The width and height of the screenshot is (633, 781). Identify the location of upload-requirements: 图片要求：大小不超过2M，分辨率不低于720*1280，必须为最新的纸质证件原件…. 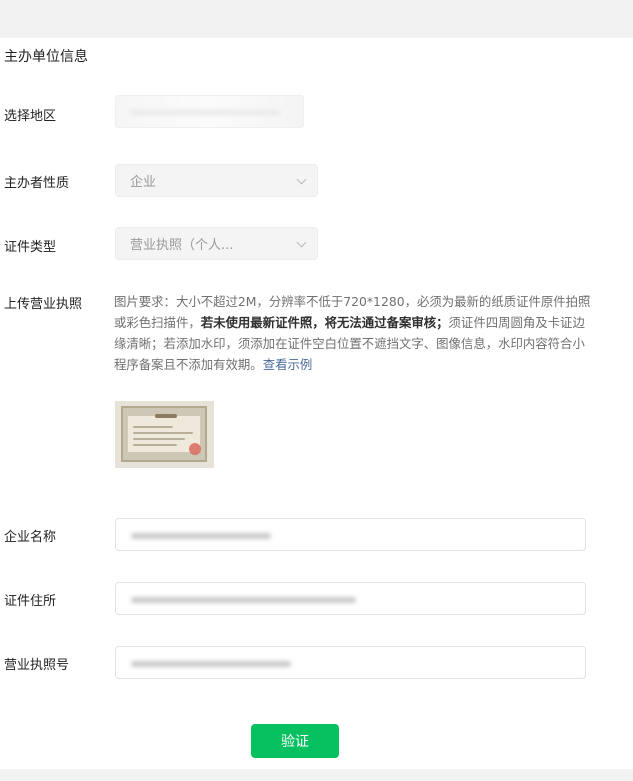
(354, 333).